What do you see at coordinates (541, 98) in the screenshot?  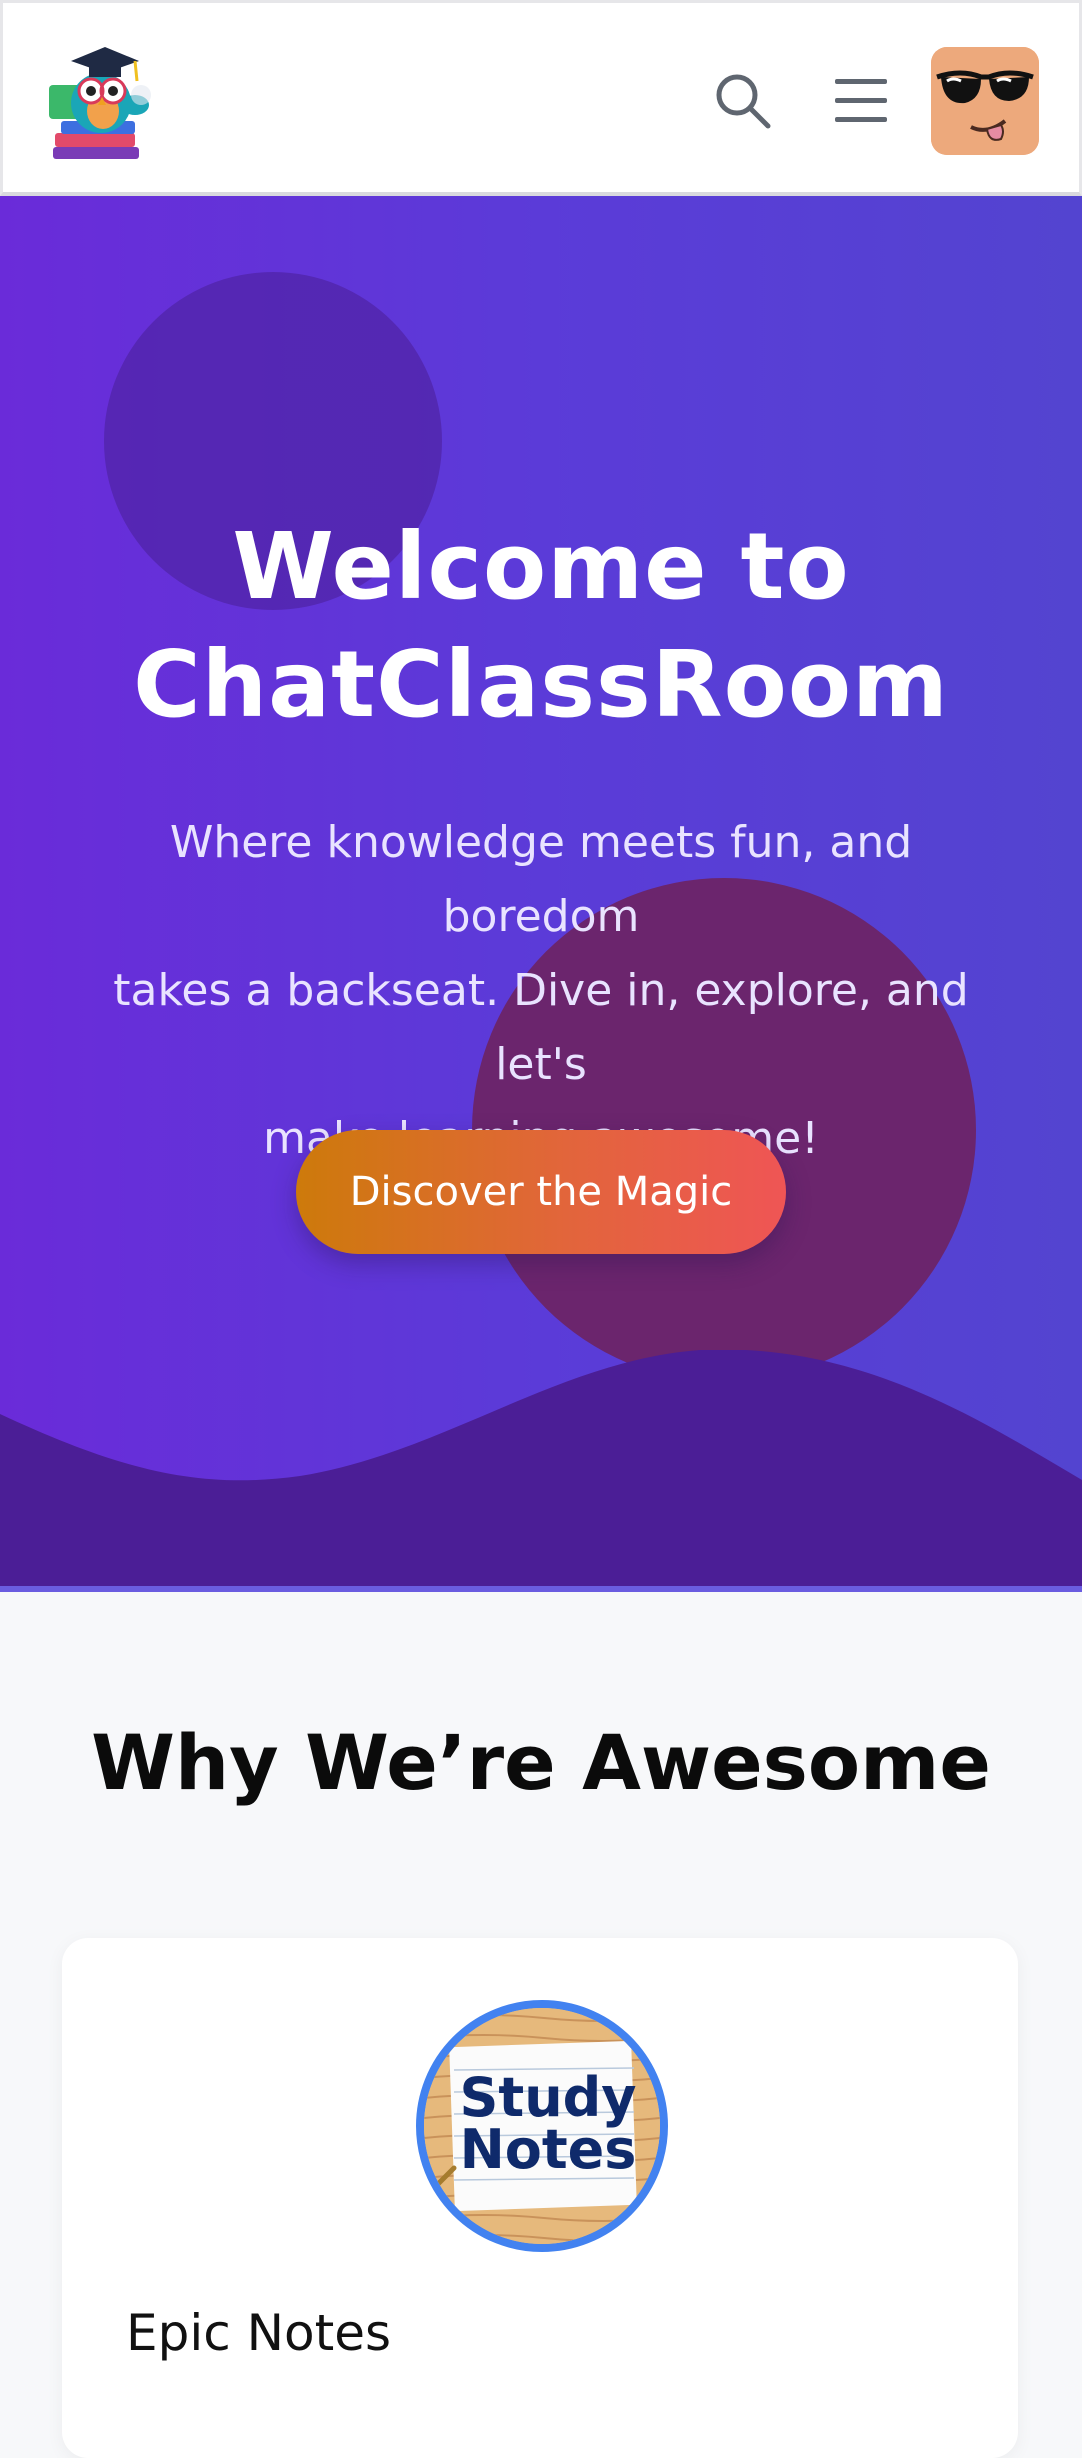 I see `top-header` at bounding box center [541, 98].